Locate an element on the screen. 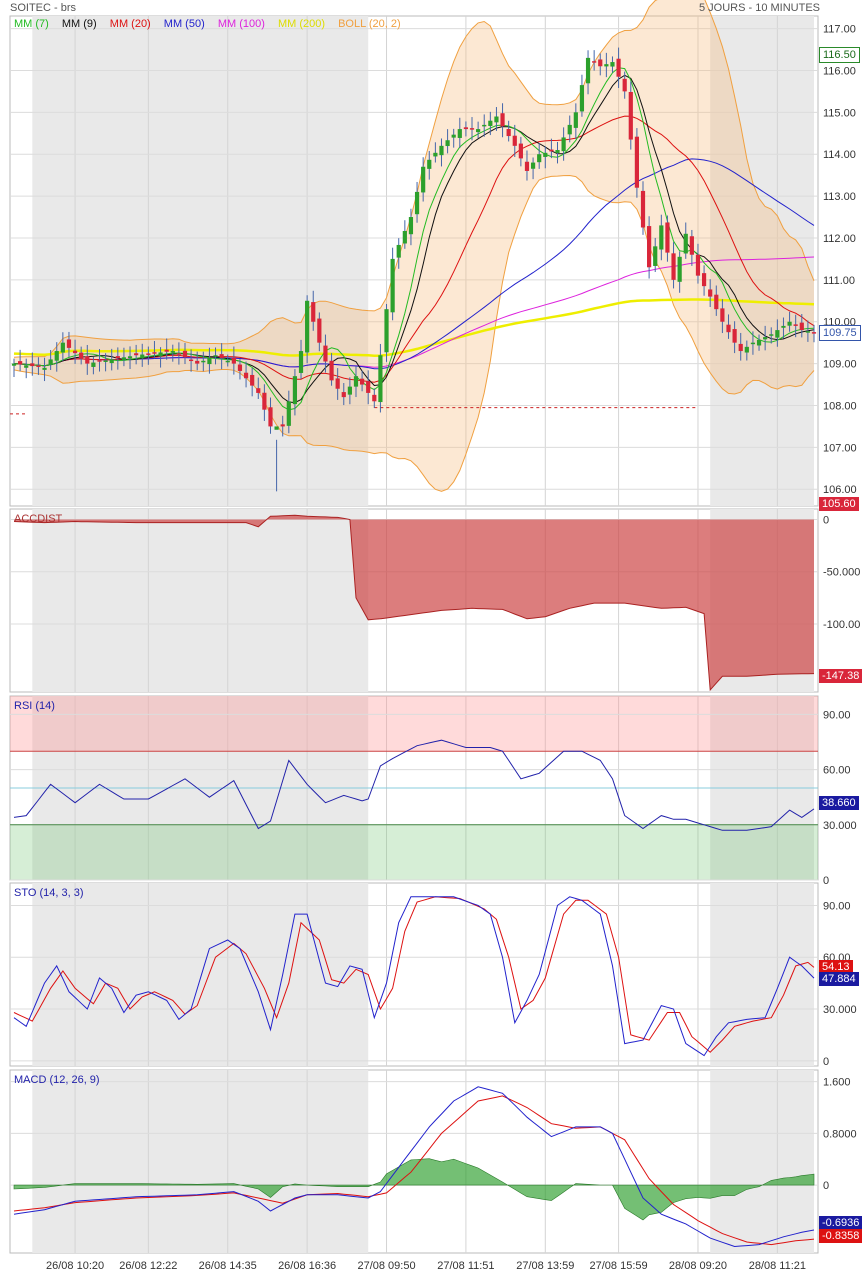 The image size is (864, 1275). y-tick-label: 106.00 is located at coordinates (840, 490).